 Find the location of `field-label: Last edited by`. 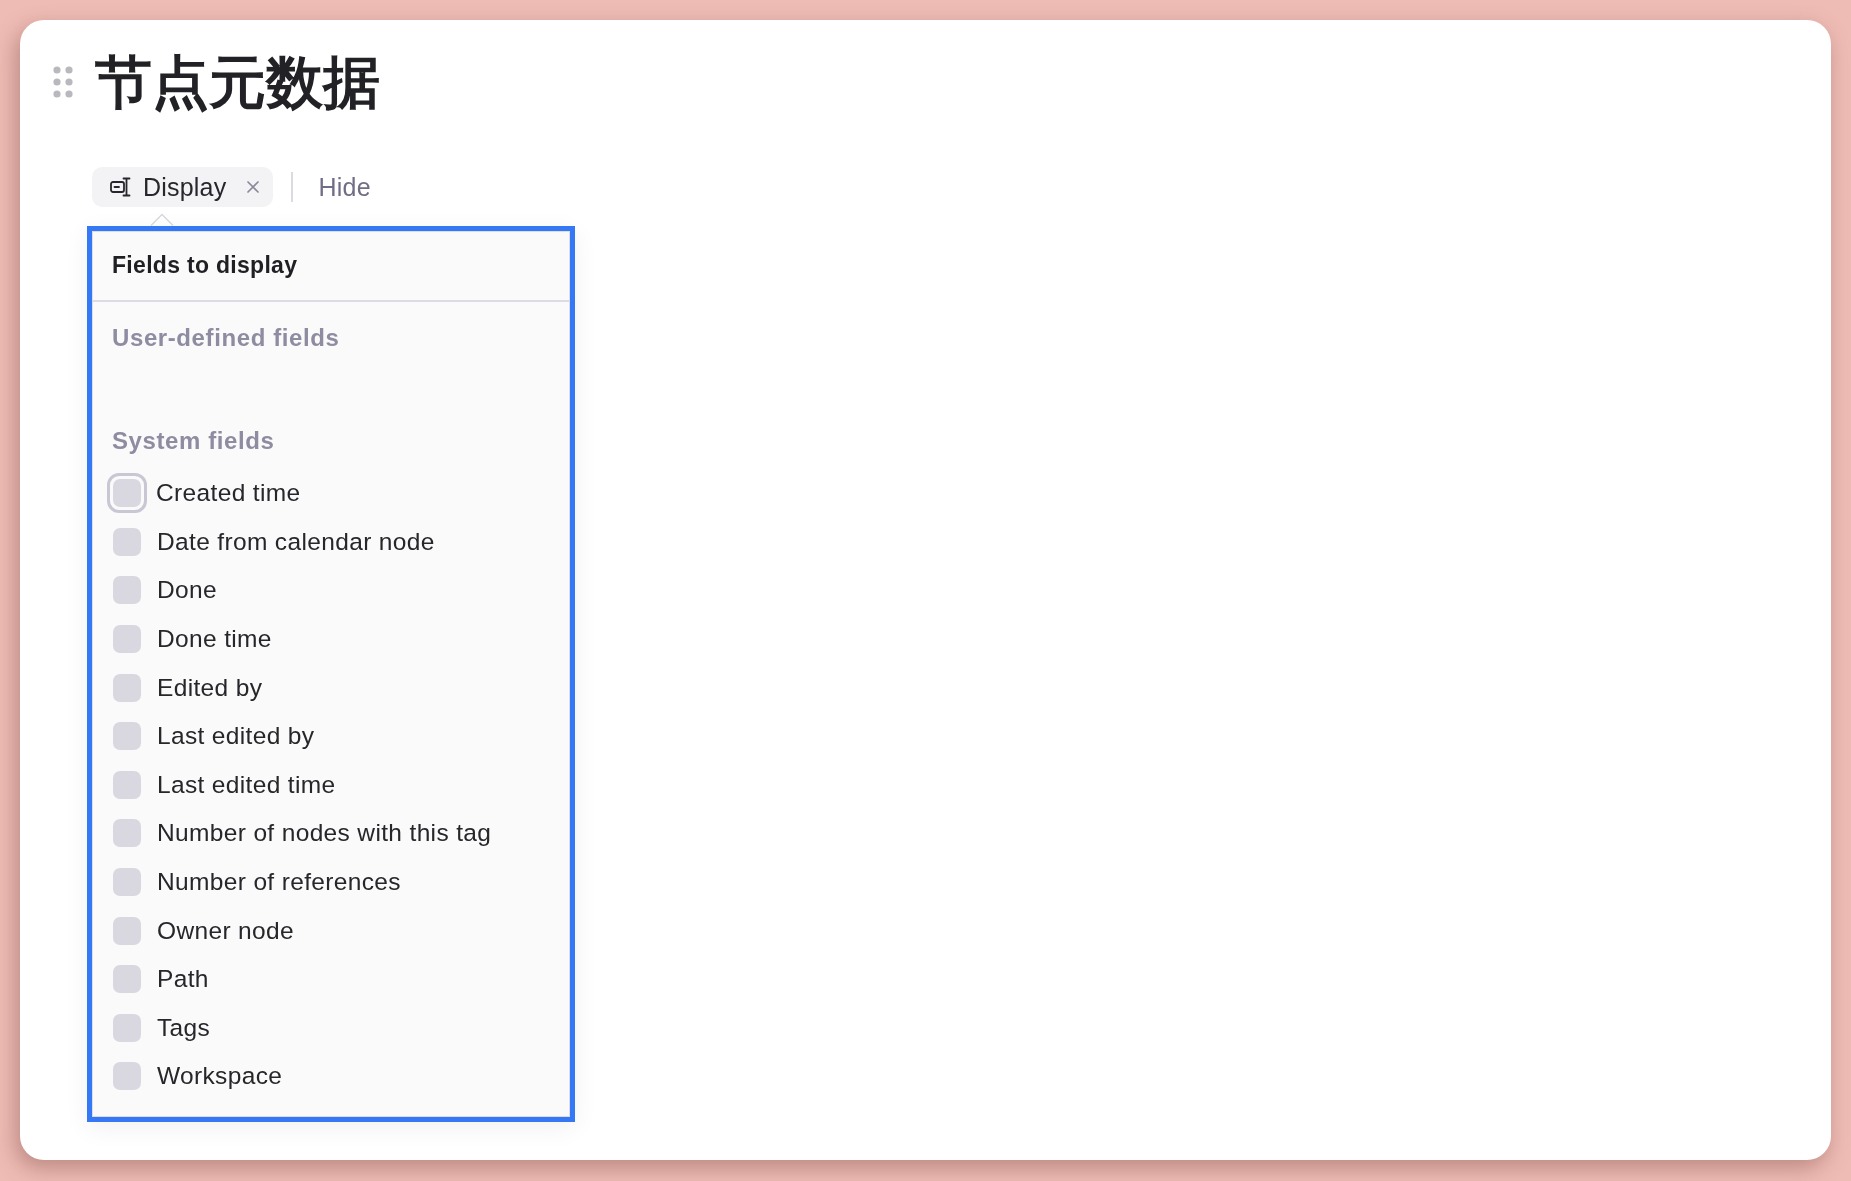

field-label: Last edited by is located at coordinates (236, 736).